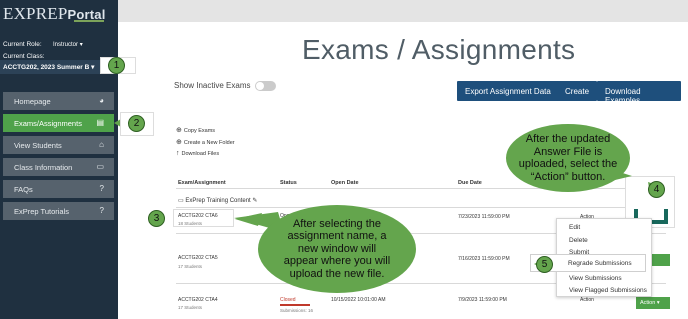 This screenshot has width=688, height=319. Describe the element at coordinates (656, 189) in the screenshot. I see `callout-badge-4: 4` at that location.